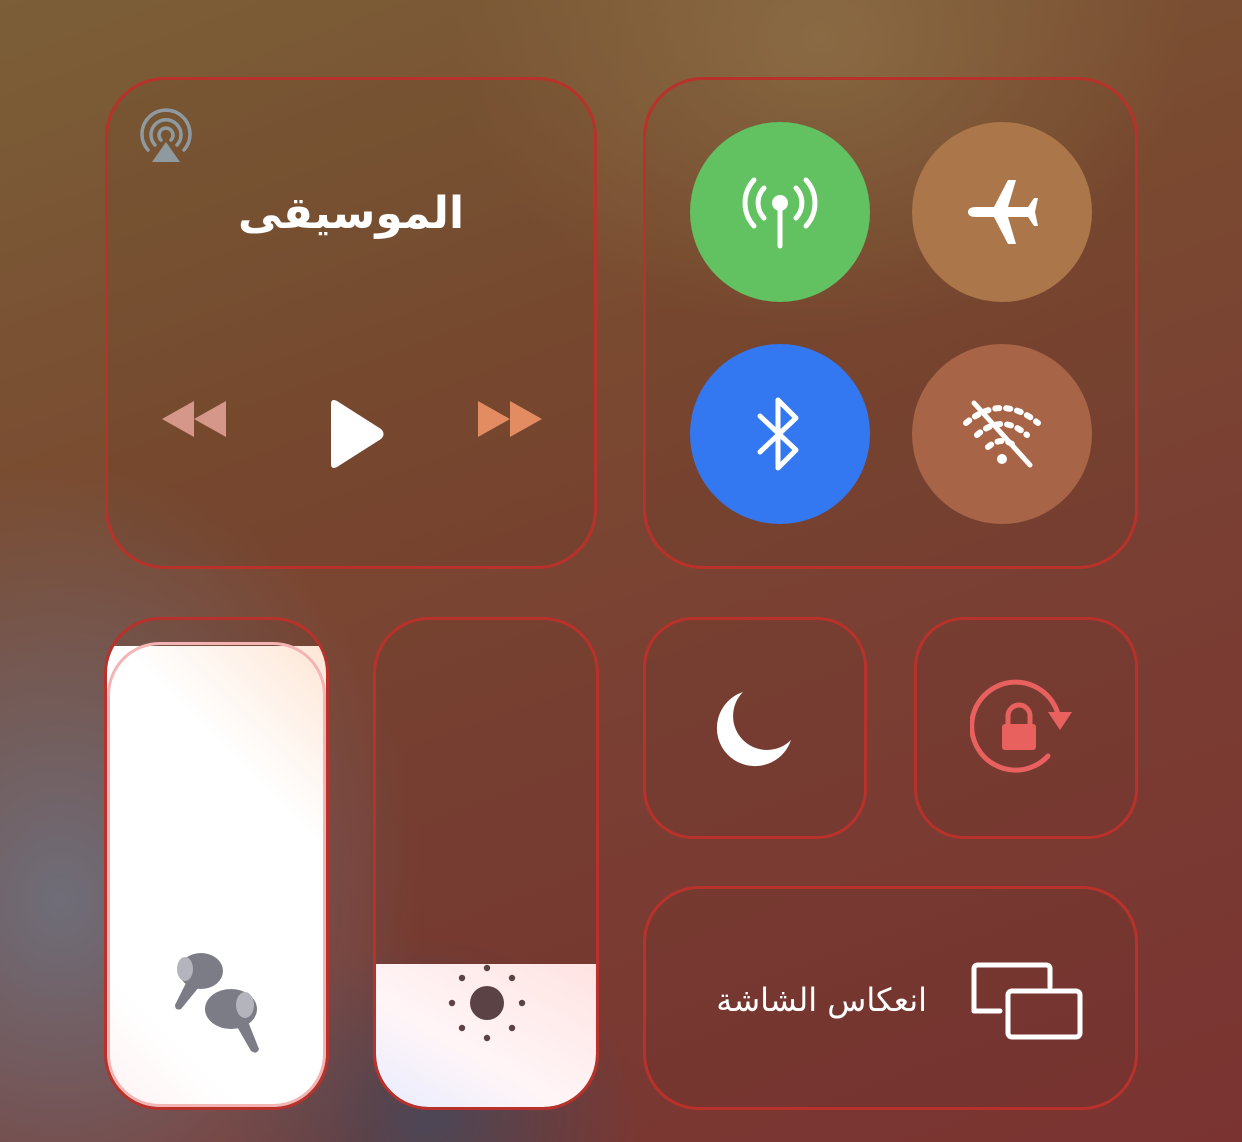 The image size is (1242, 1142). What do you see at coordinates (166, 138) in the screenshot?
I see `airplay-icon` at bounding box center [166, 138].